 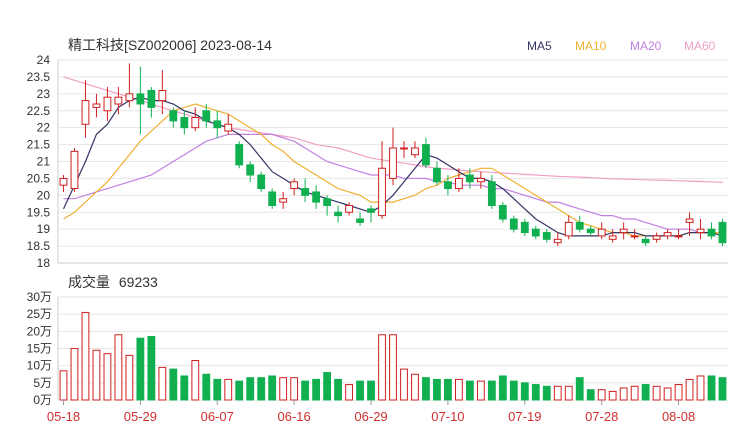 What do you see at coordinates (44, 229) in the screenshot?
I see `price-tick-label: 19` at bounding box center [44, 229].